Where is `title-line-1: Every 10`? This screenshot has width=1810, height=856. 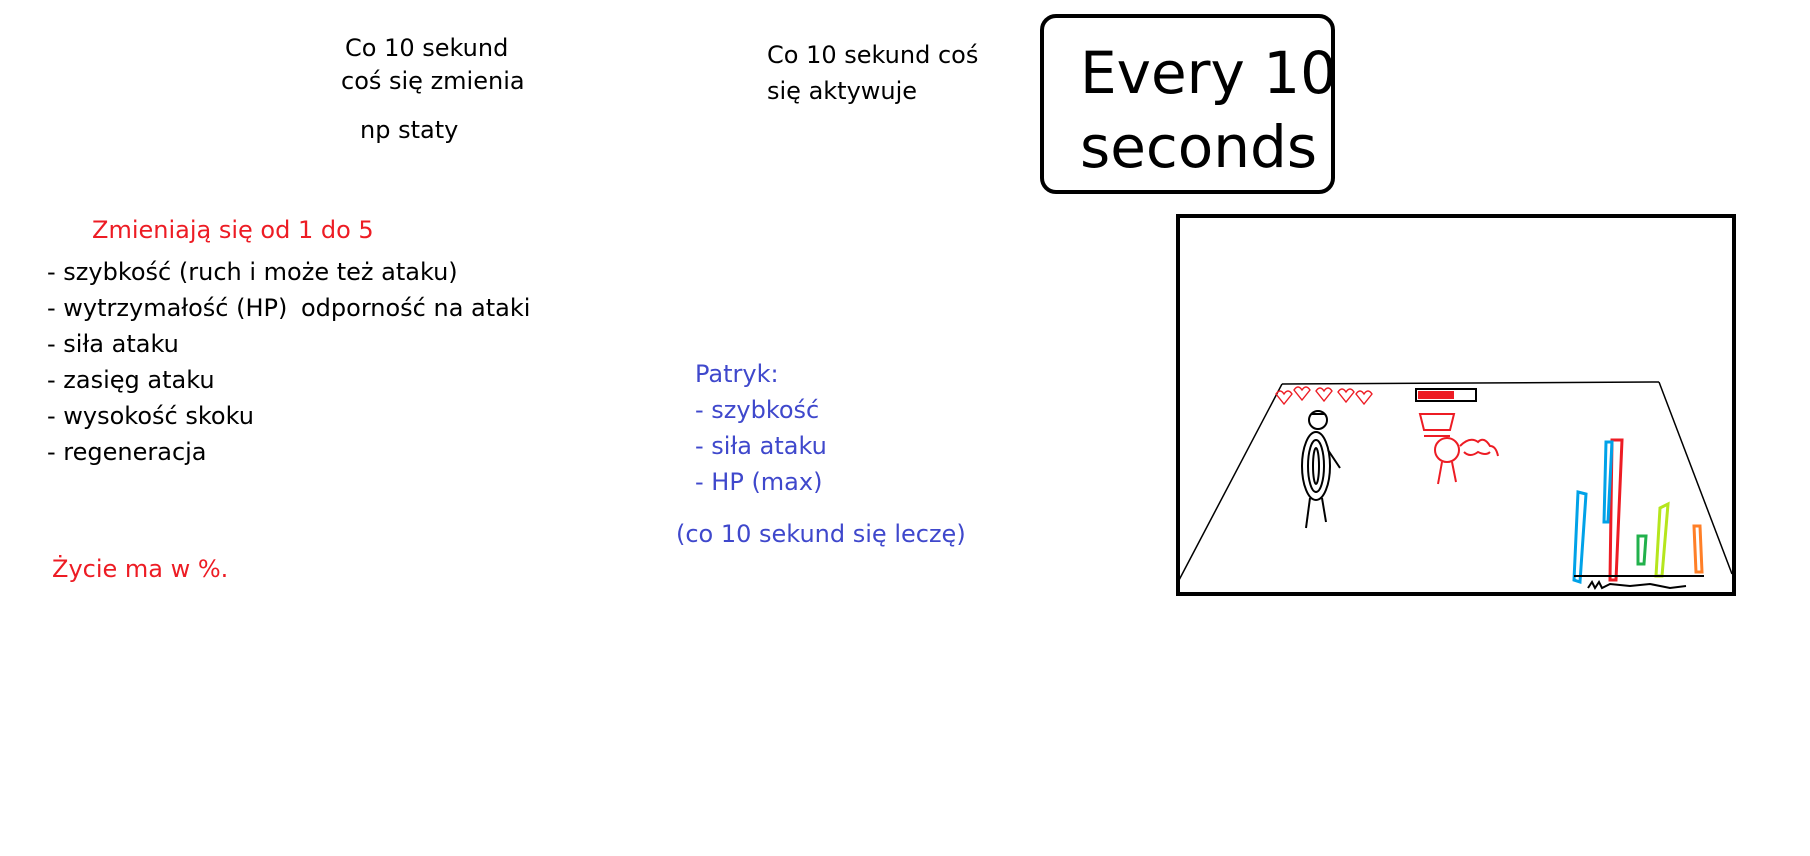 title-line-1: Every 10 is located at coordinates (1209, 73).